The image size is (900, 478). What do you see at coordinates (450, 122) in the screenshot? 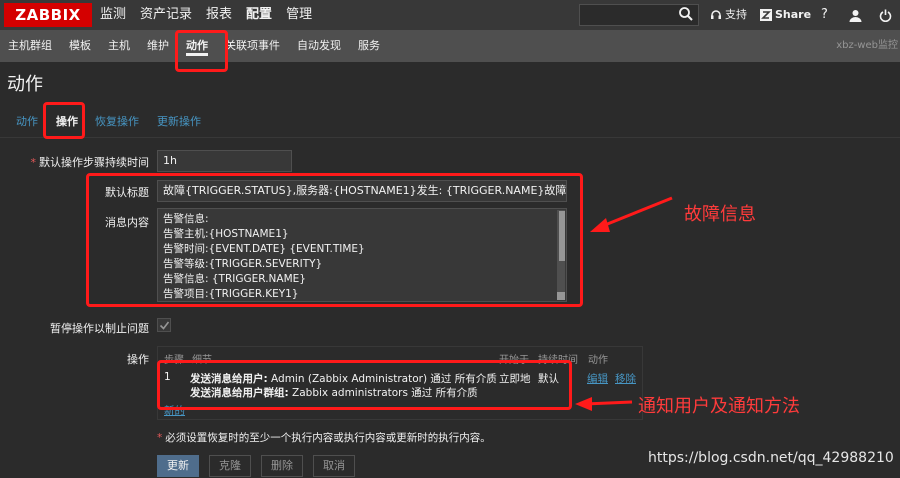
I see `tab-bar: 动作 操作 恢复操作 更新操作` at bounding box center [450, 122].